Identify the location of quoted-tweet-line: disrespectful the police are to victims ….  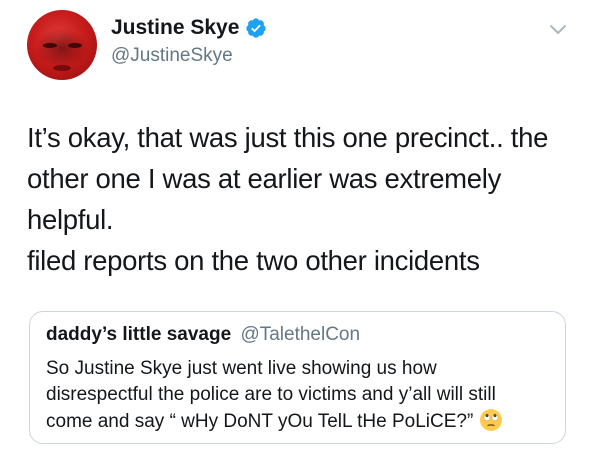
(271, 394).